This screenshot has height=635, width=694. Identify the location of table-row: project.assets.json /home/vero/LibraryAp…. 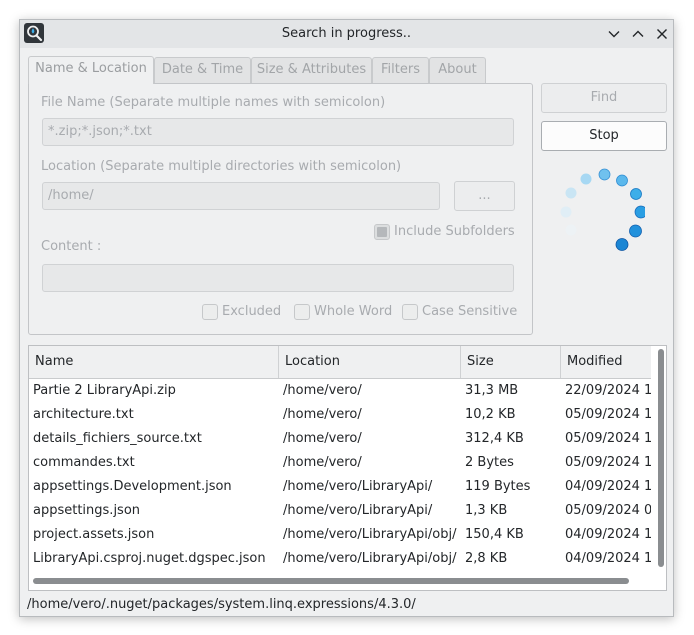
(340, 535).